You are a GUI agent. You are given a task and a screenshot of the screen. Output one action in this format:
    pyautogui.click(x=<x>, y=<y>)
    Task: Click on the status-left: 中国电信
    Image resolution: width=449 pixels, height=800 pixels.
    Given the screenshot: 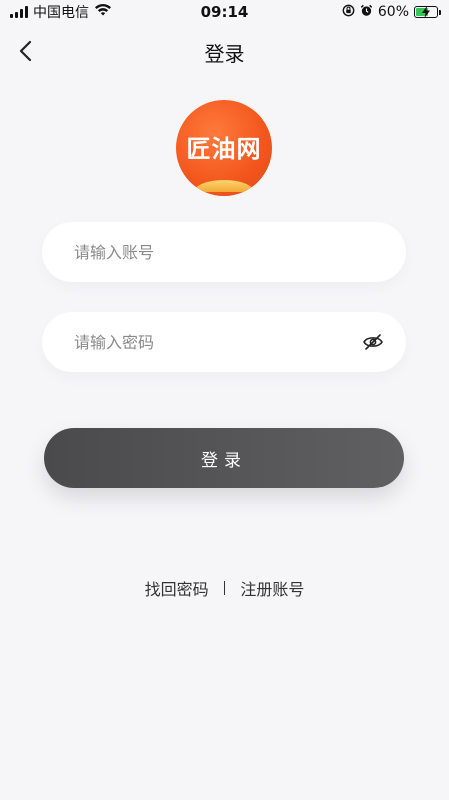 What is the action you would take?
    pyautogui.click(x=61, y=12)
    